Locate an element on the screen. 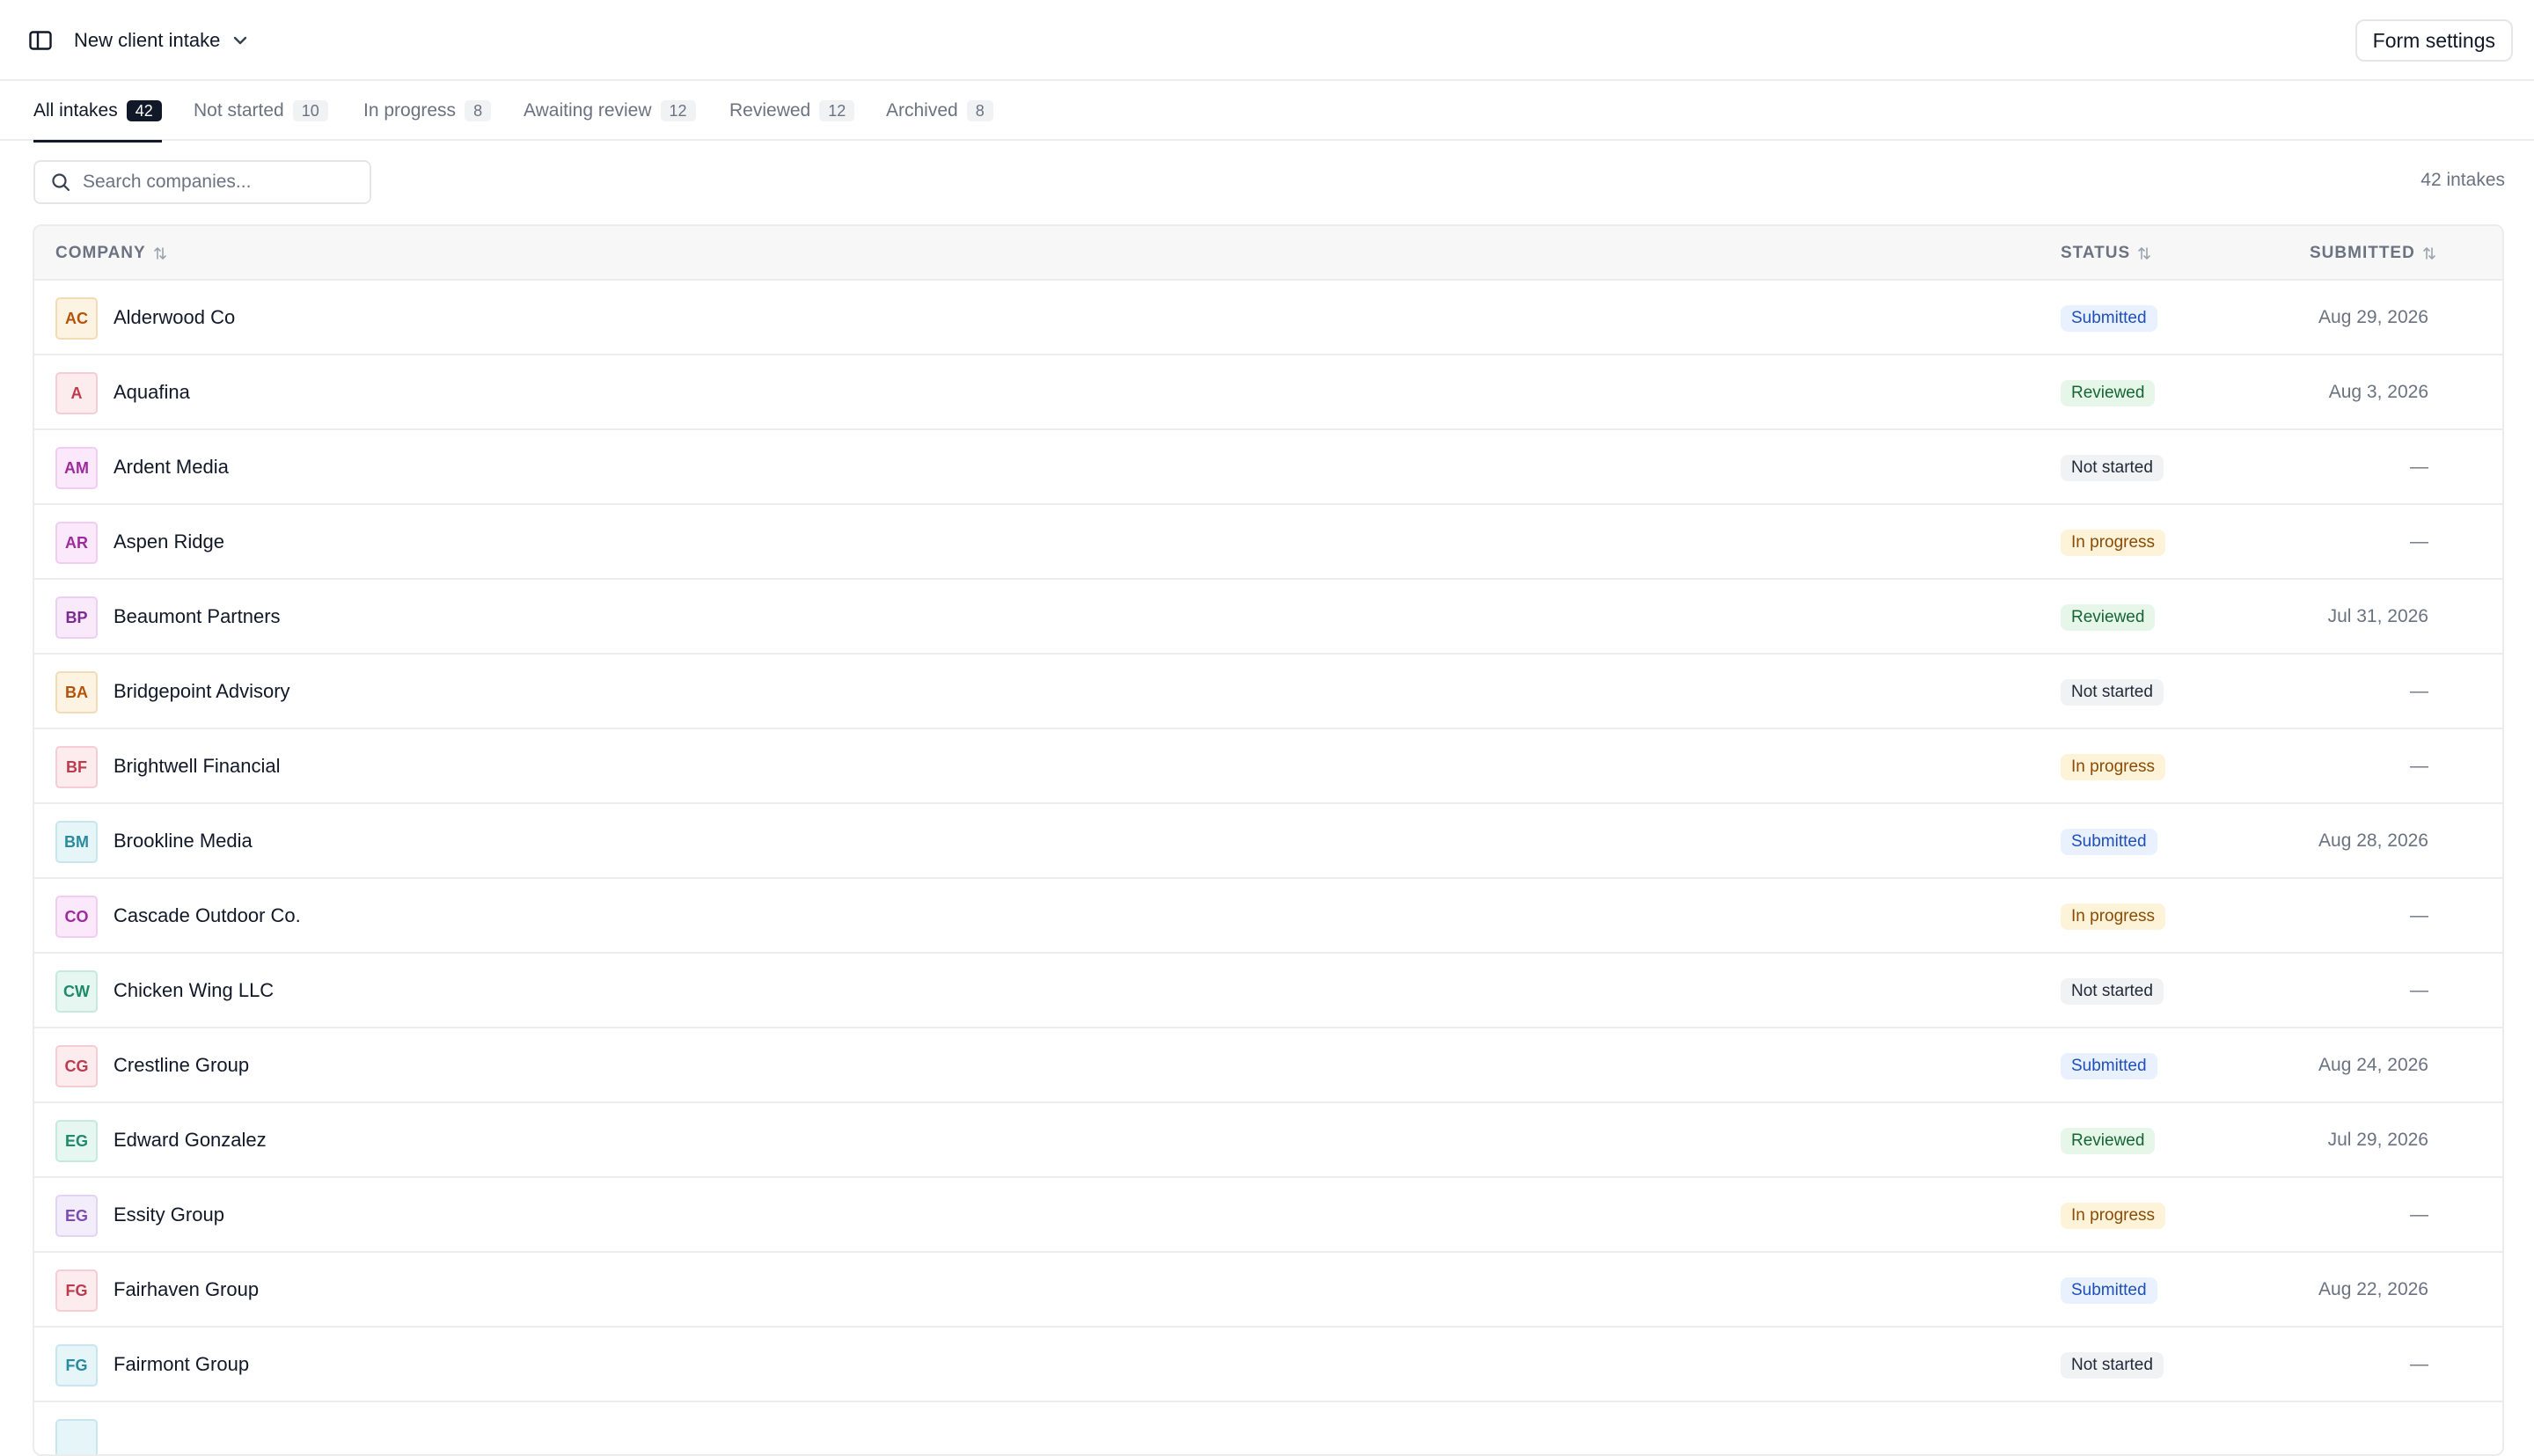 The height and width of the screenshot is (1456, 2534). table-row: FG Fairmont Group Not started — is located at coordinates (1268, 1365).